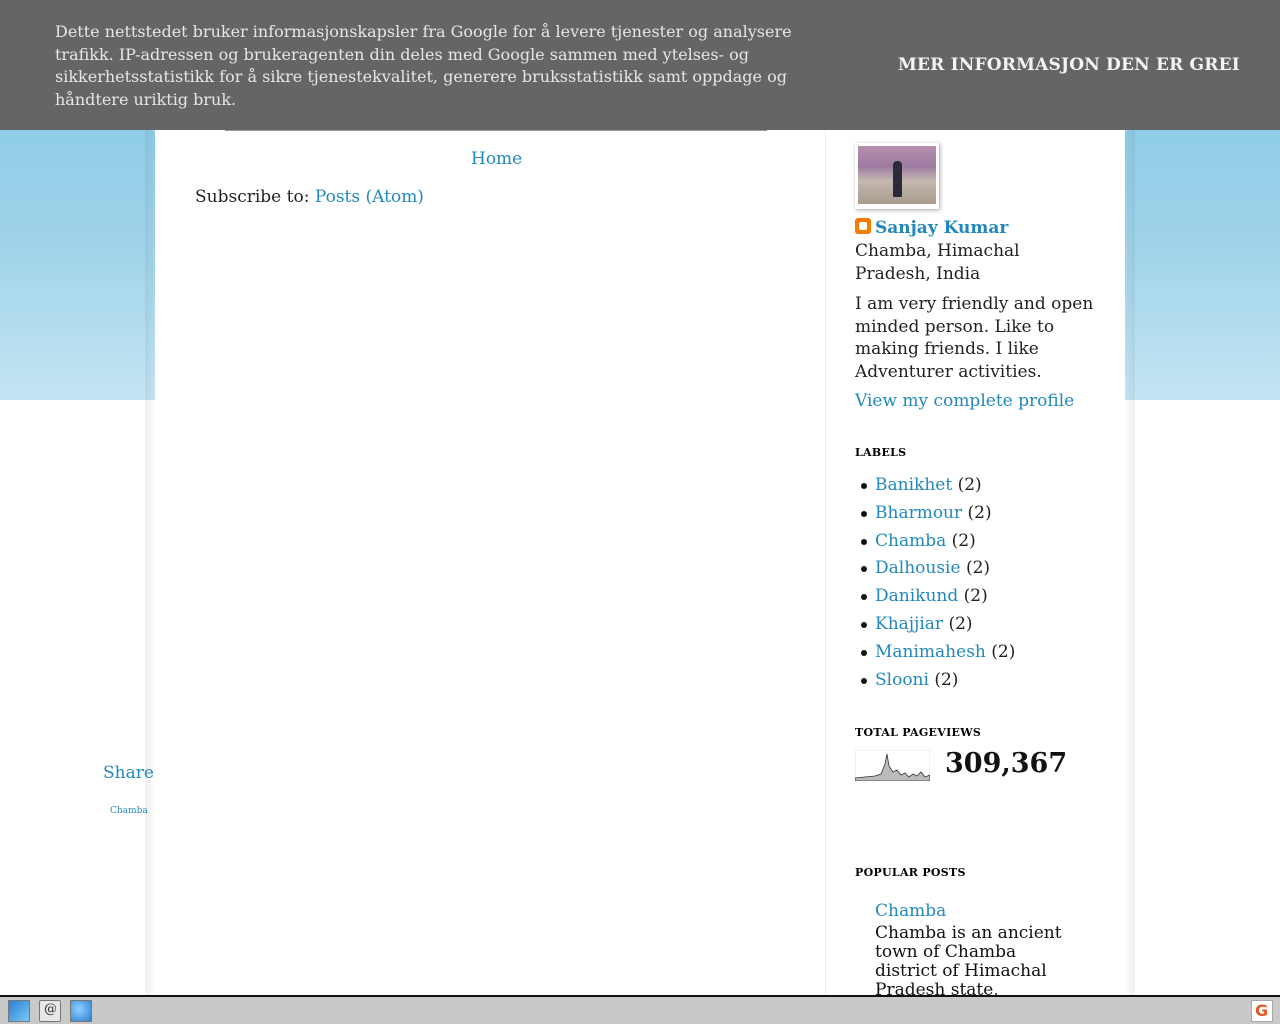 Image resolution: width=1280 pixels, height=1024 pixels. I want to click on label-item: Danikund (2), so click(935, 598).